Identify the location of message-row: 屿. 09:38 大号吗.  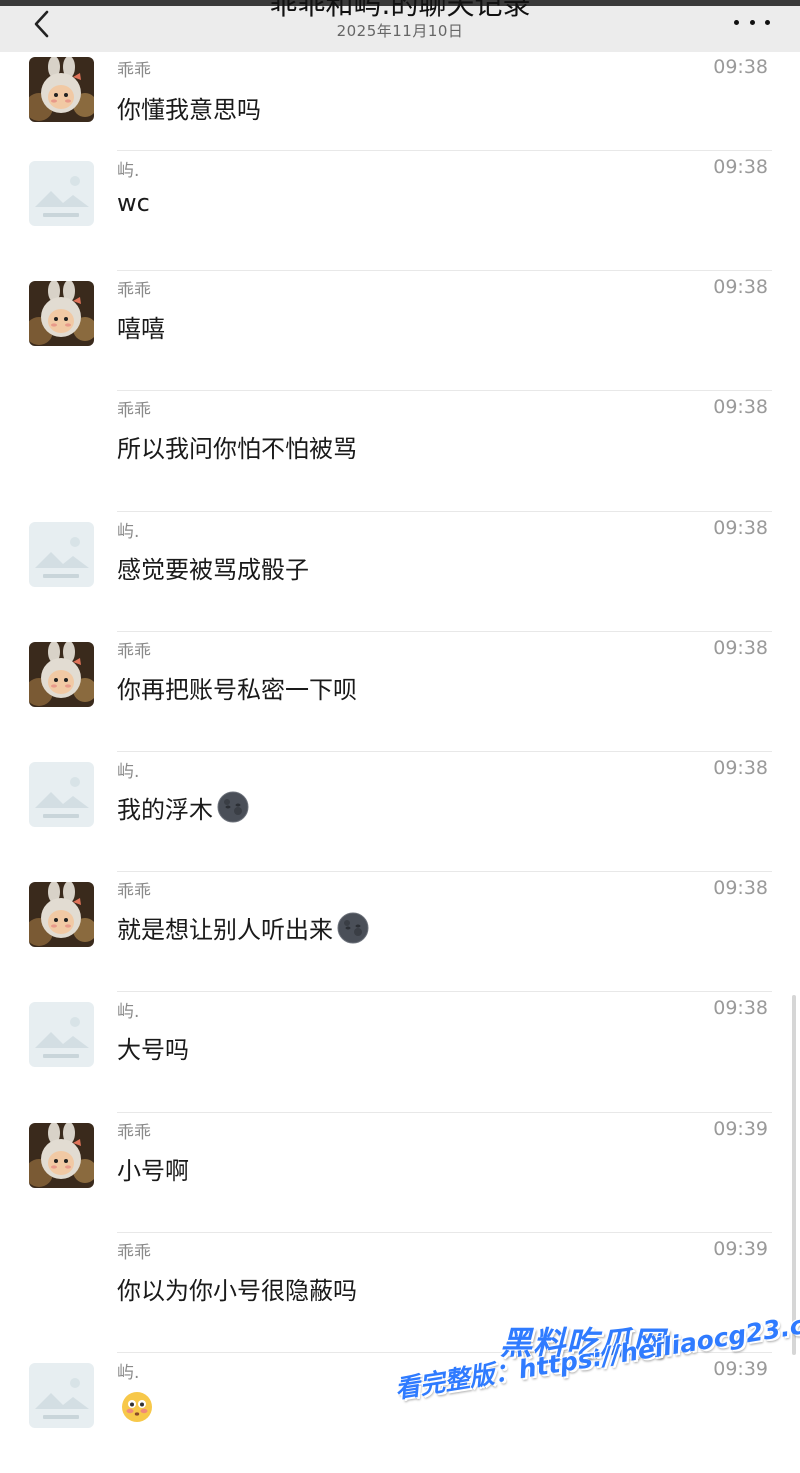
(400, 1052).